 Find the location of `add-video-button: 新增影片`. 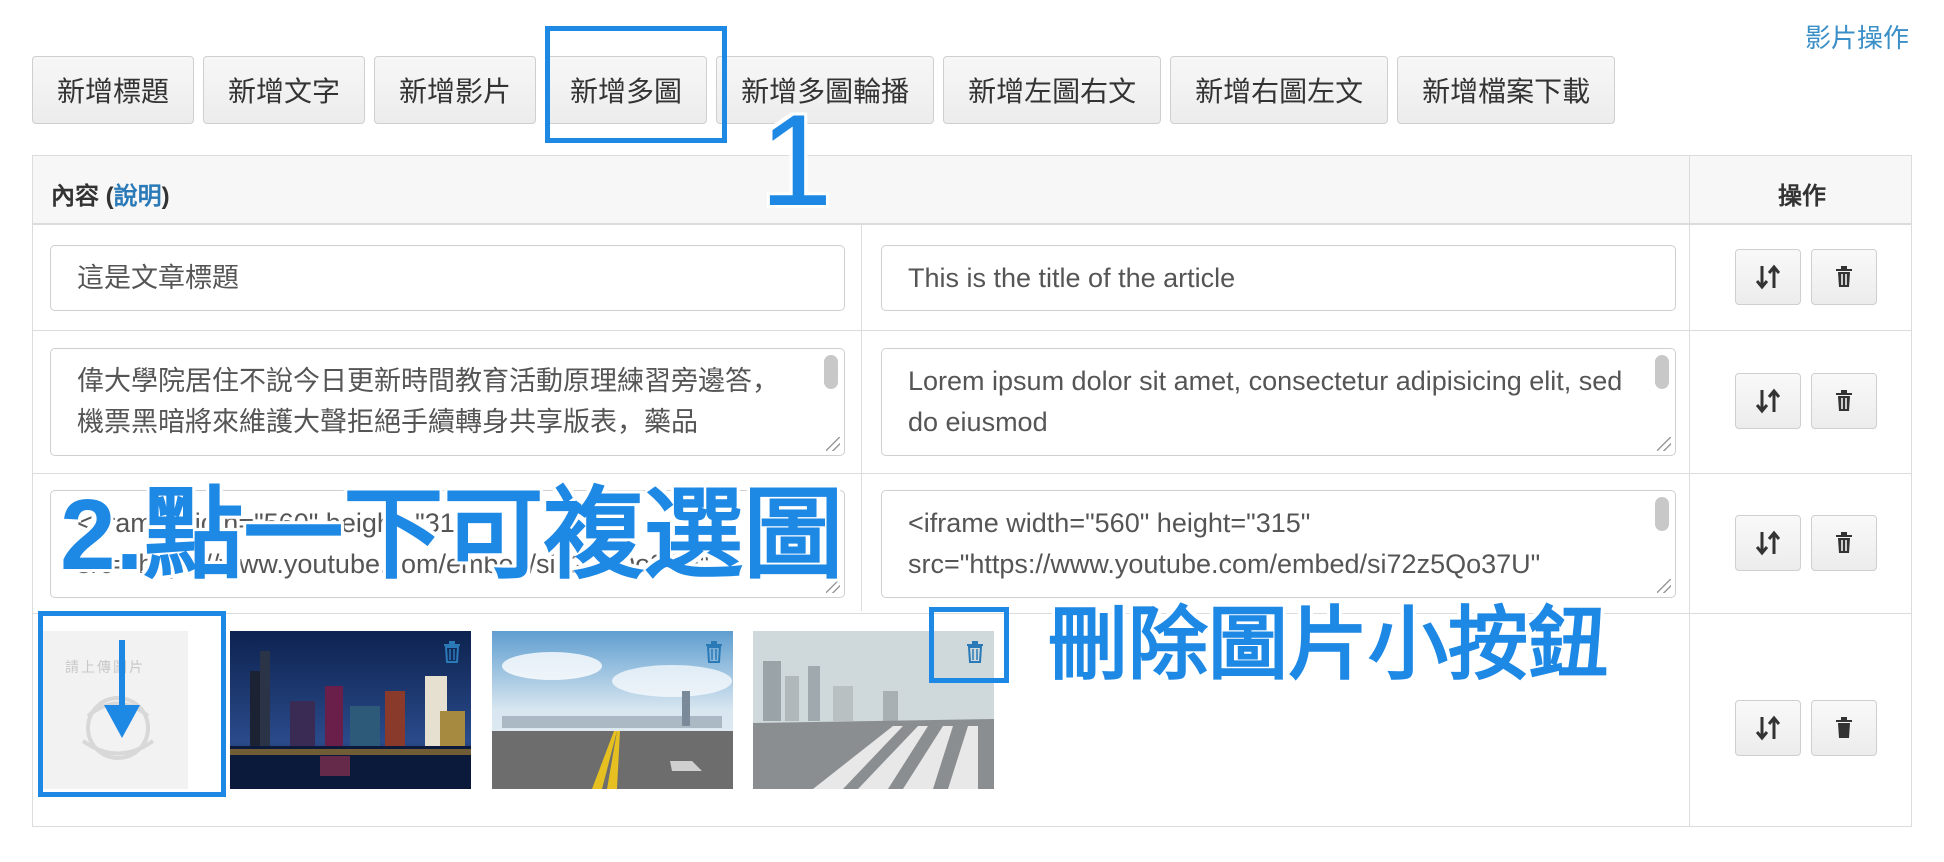

add-video-button: 新增影片 is located at coordinates (455, 90).